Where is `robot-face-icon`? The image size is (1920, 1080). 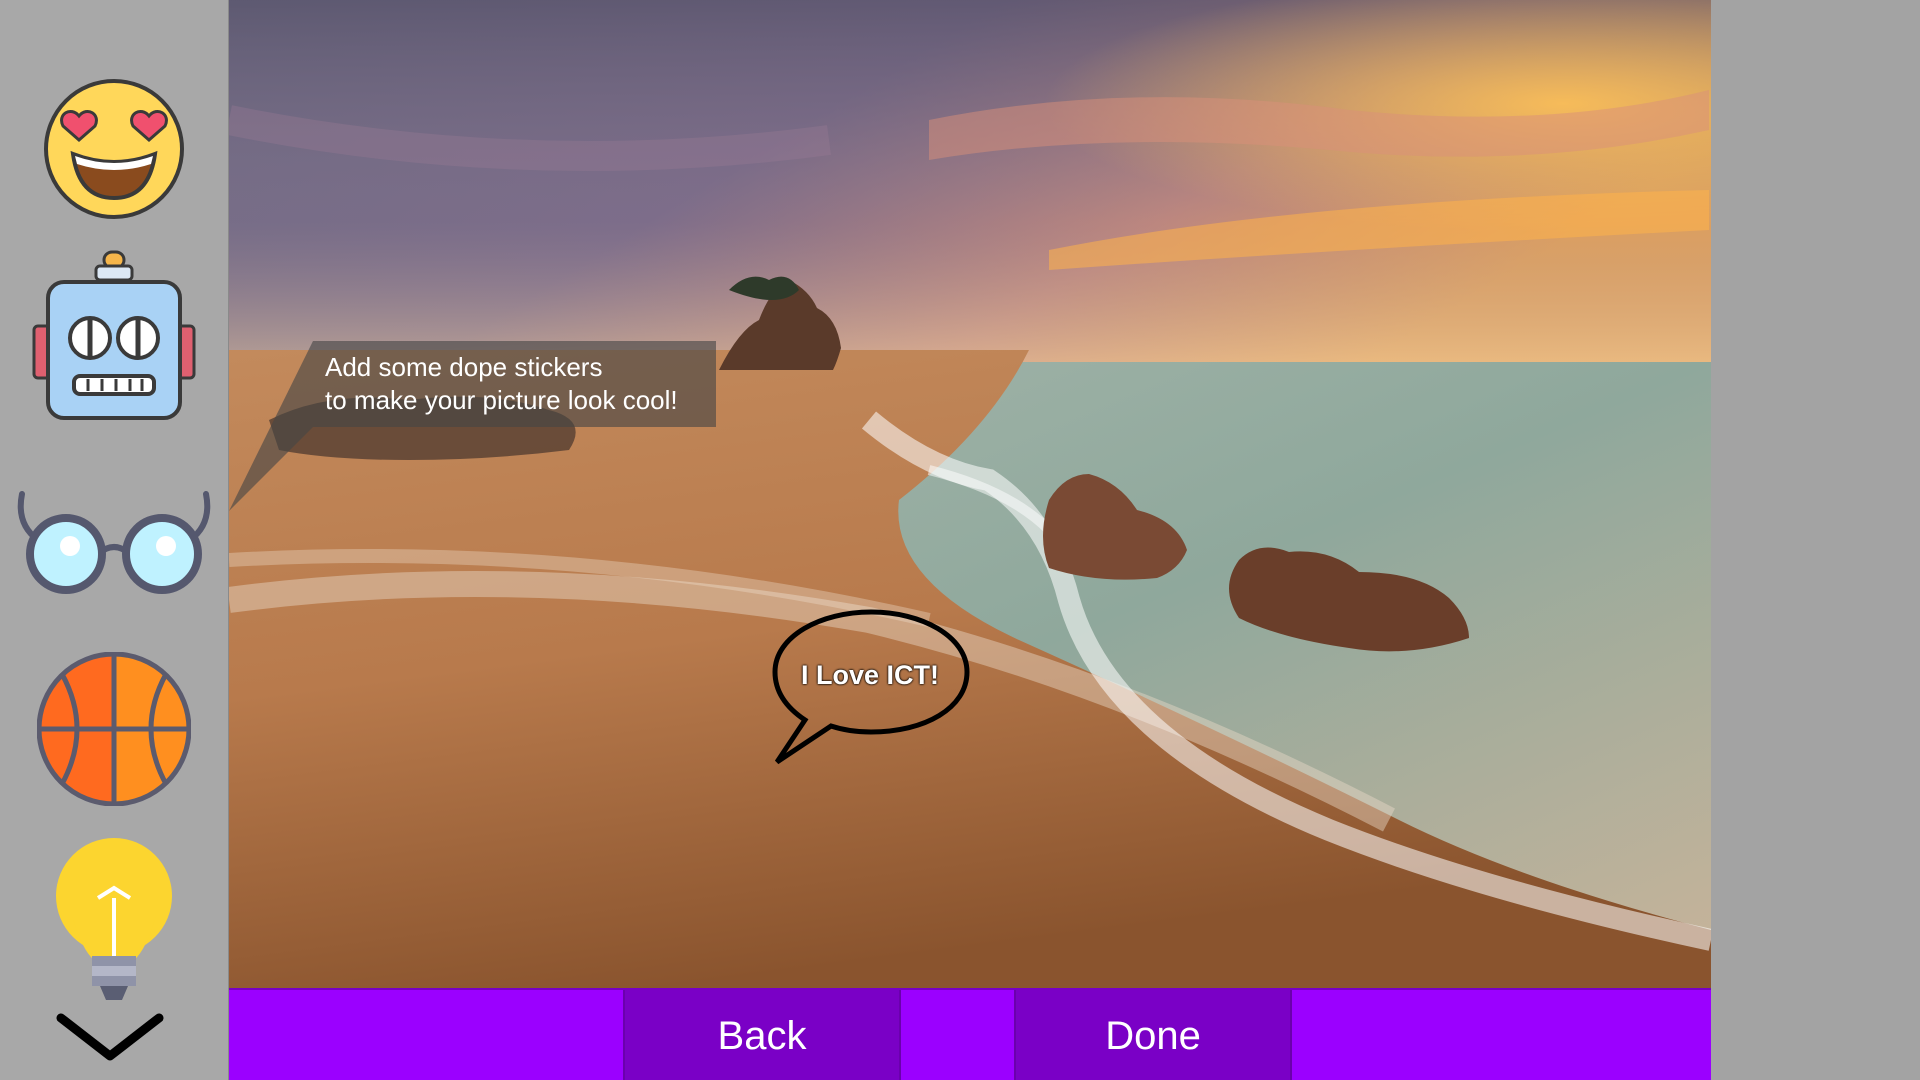
robot-face-icon is located at coordinates (114, 336).